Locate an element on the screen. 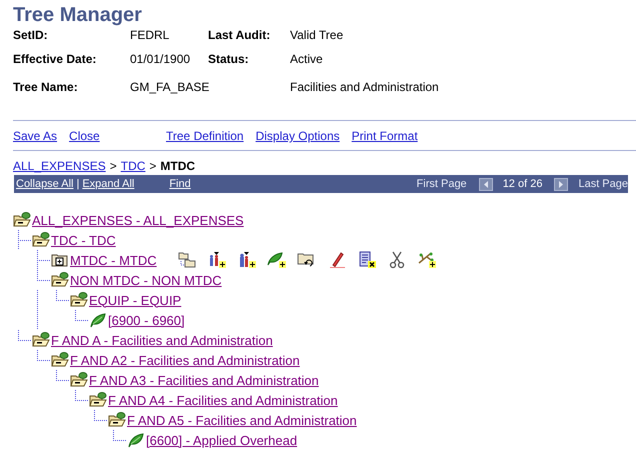  action-link: Close is located at coordinates (84, 136).